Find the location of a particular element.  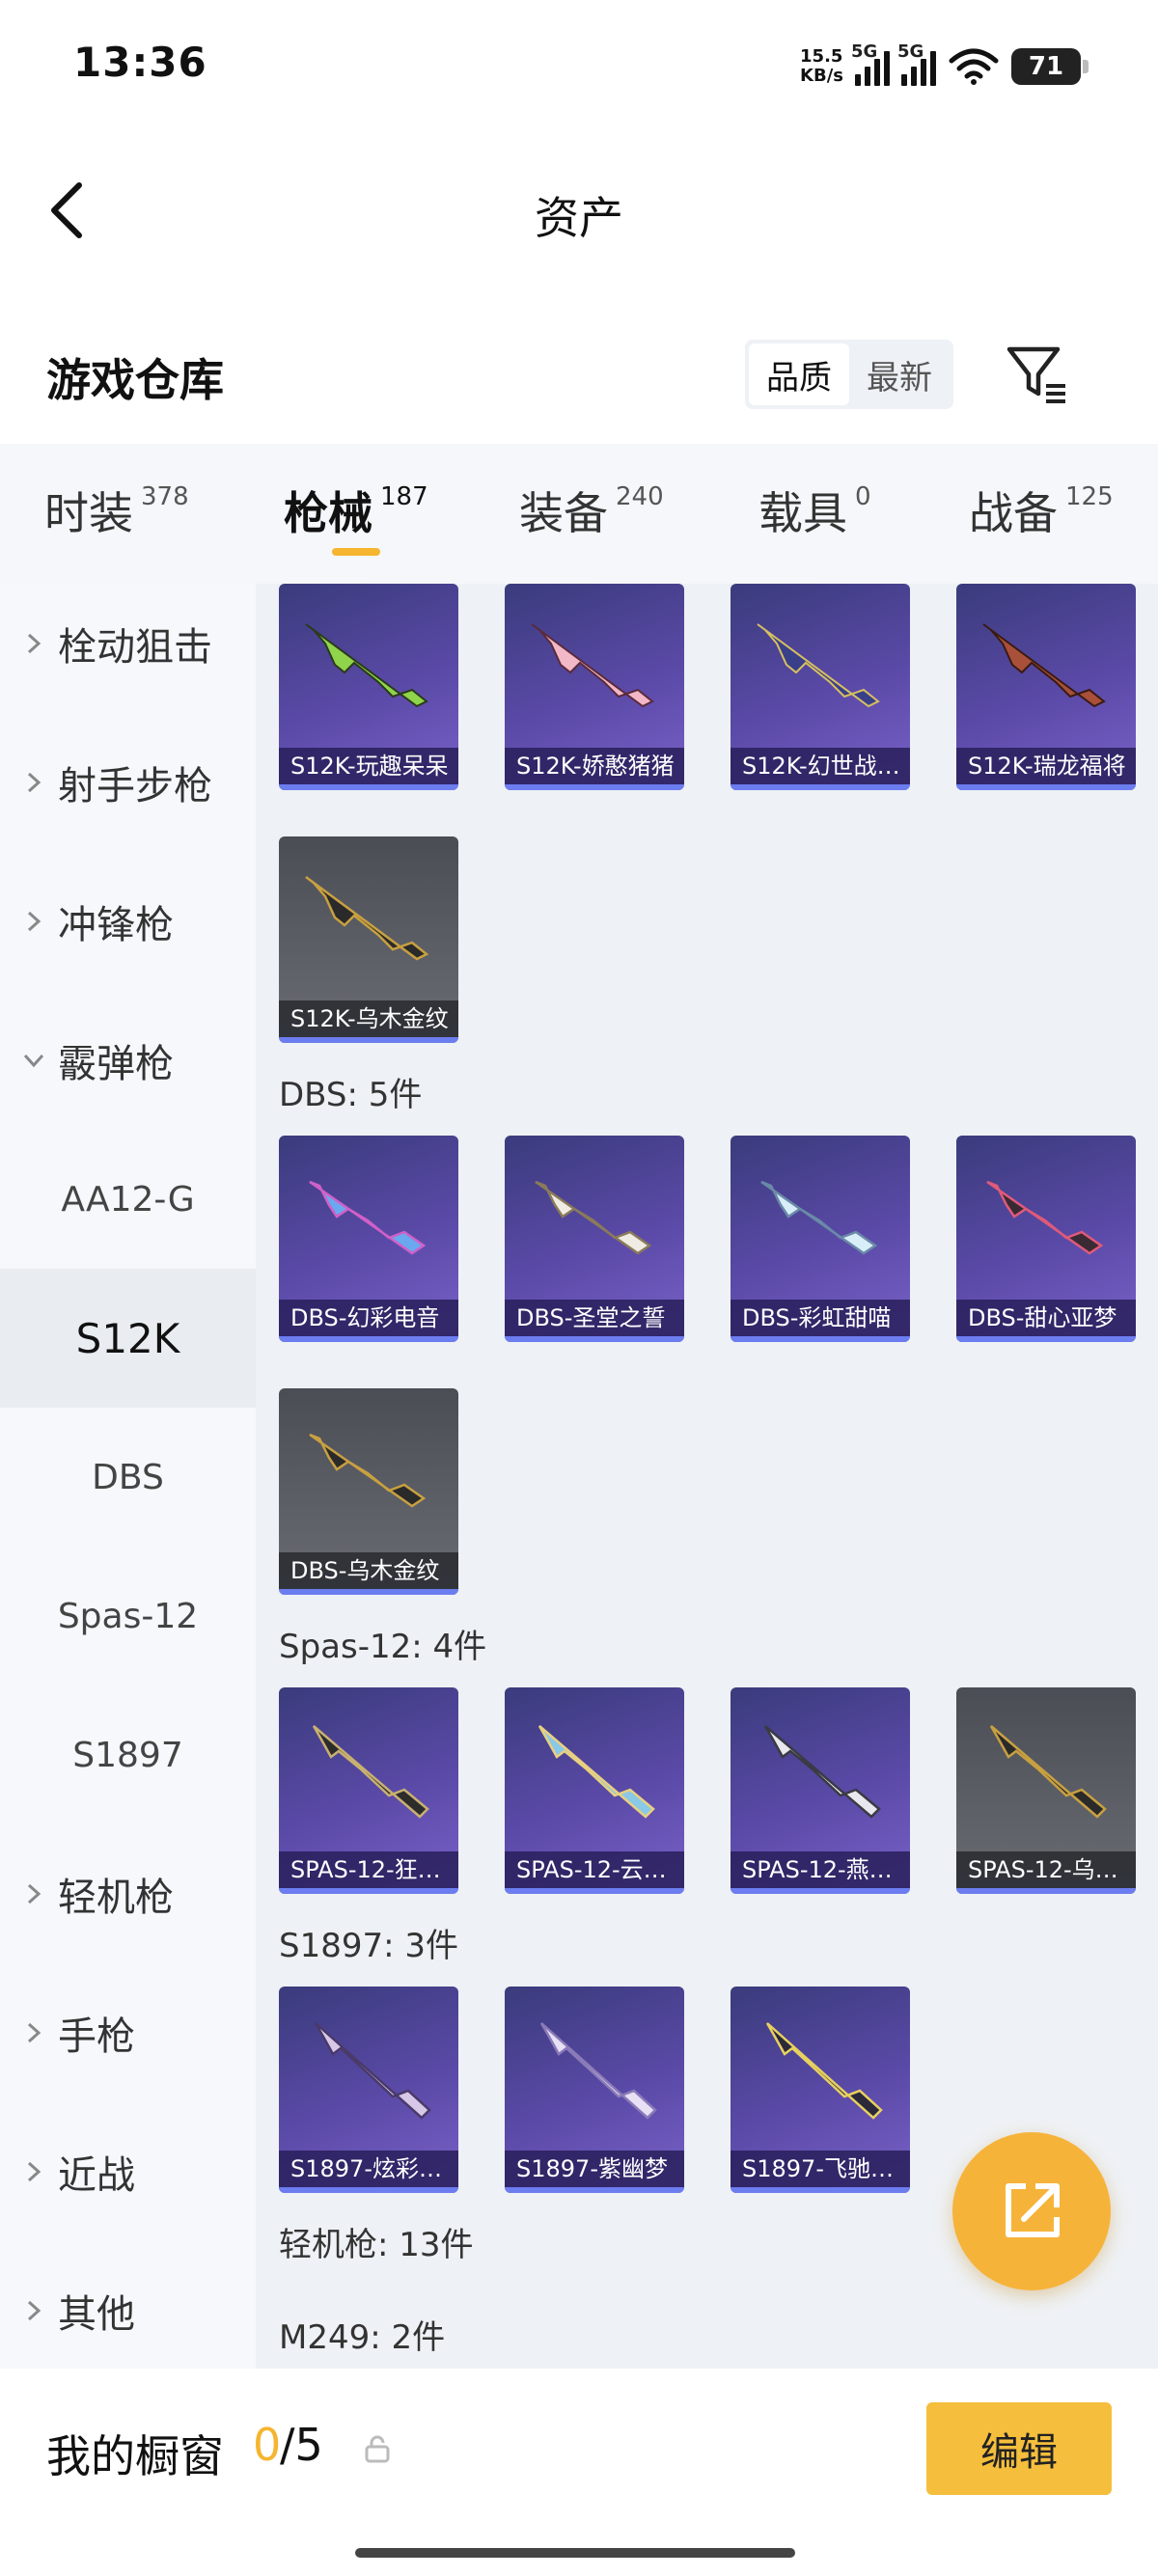

item-name: DBS-彩虹甜喵 is located at coordinates (820, 1318).